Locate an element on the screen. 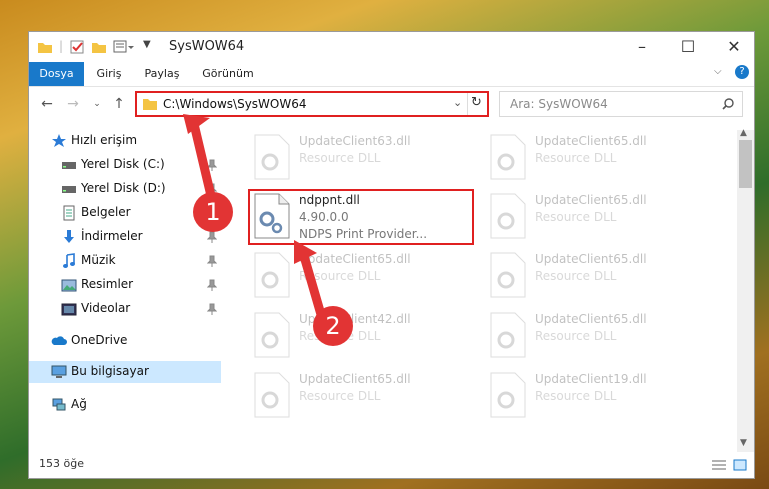  step-marker-1: 1 is located at coordinates (213, 212).